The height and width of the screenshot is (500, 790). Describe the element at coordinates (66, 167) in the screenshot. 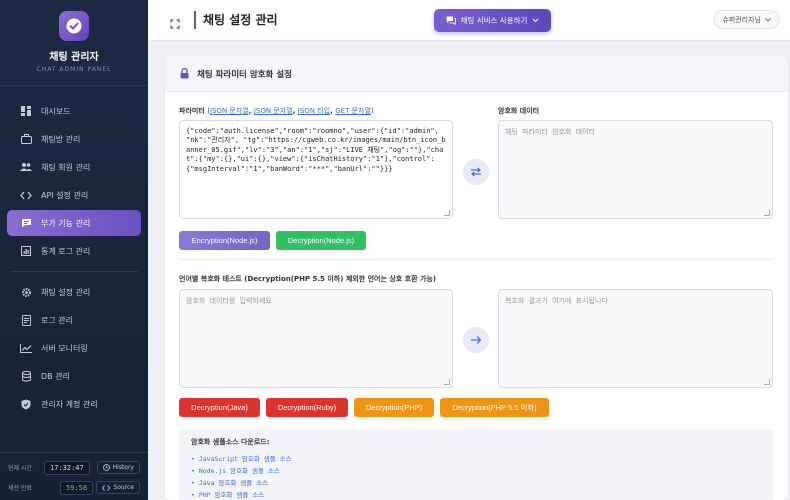

I see `sidebar-item-label: 채팅 회원 관리` at that location.